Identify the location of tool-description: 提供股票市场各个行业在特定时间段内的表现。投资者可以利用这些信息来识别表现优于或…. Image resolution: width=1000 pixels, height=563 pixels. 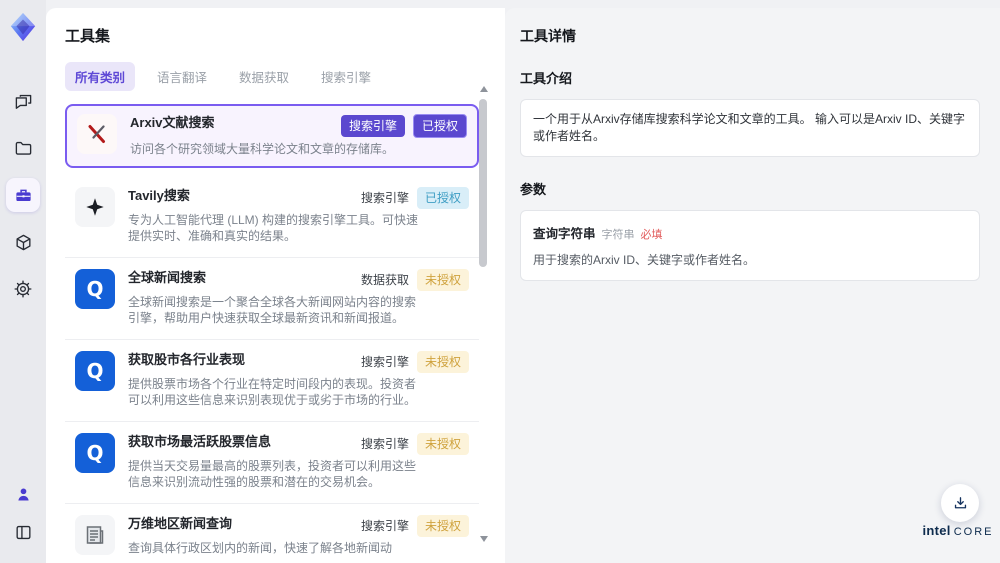
(272, 392).